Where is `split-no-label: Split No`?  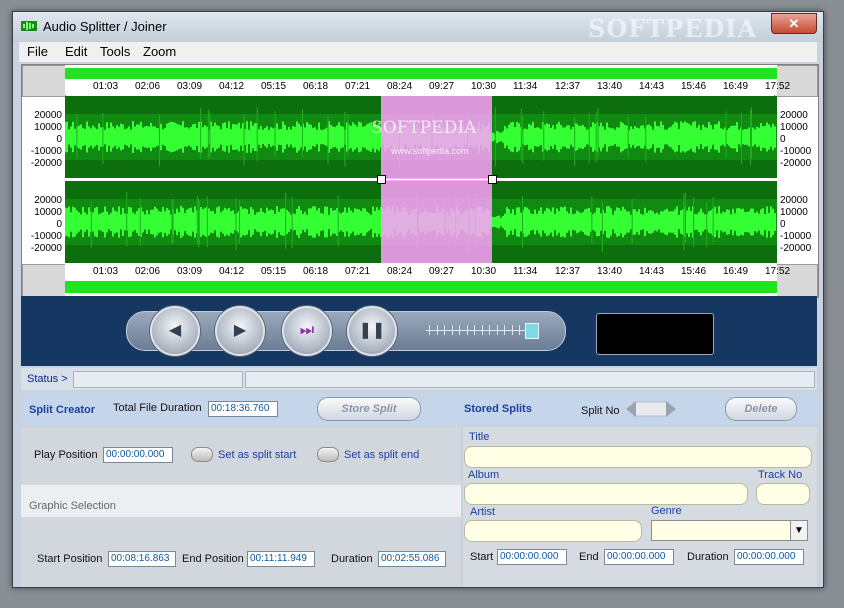 split-no-label: Split No is located at coordinates (600, 411).